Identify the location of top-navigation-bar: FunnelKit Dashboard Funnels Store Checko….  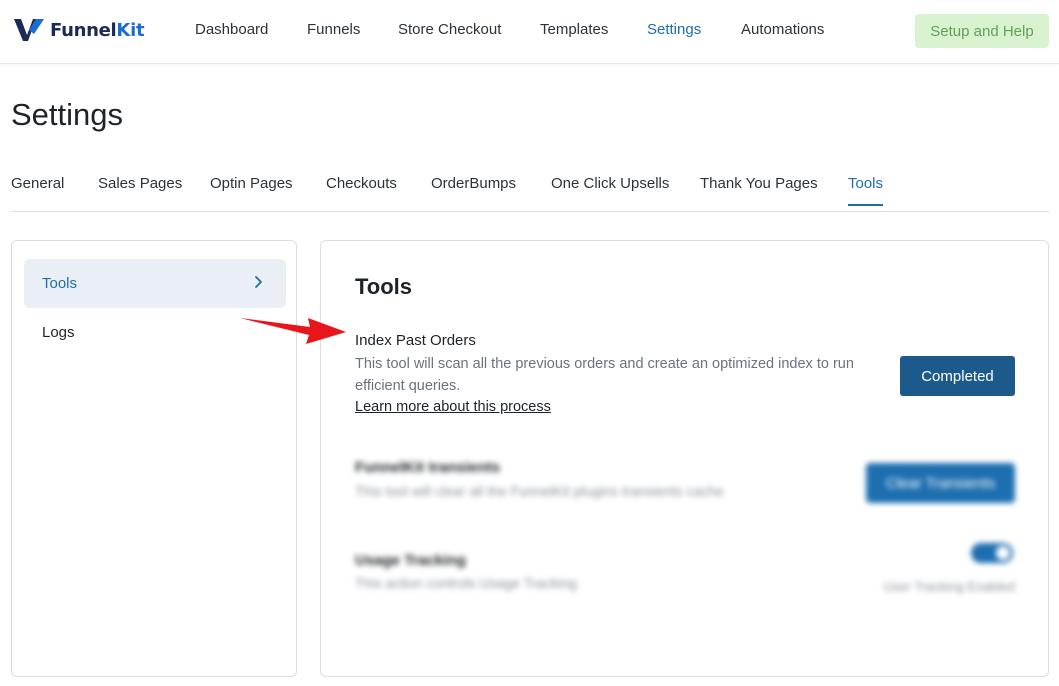
(529, 32).